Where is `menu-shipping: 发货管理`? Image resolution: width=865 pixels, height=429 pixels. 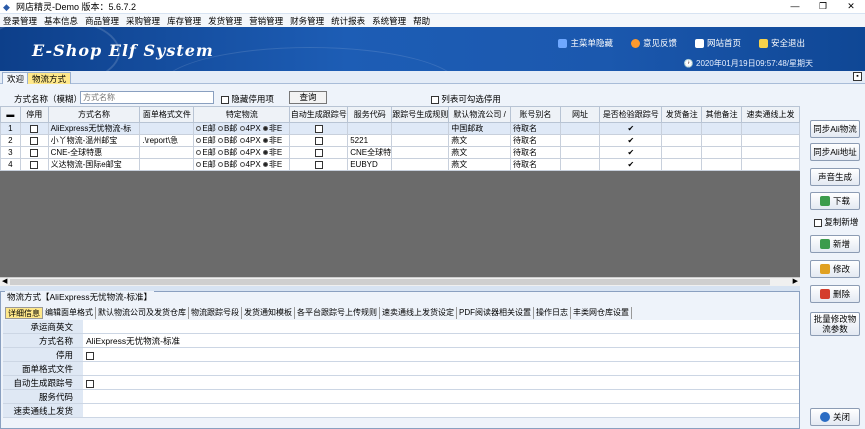
menu-shipping: 发货管理 is located at coordinates (225, 21).